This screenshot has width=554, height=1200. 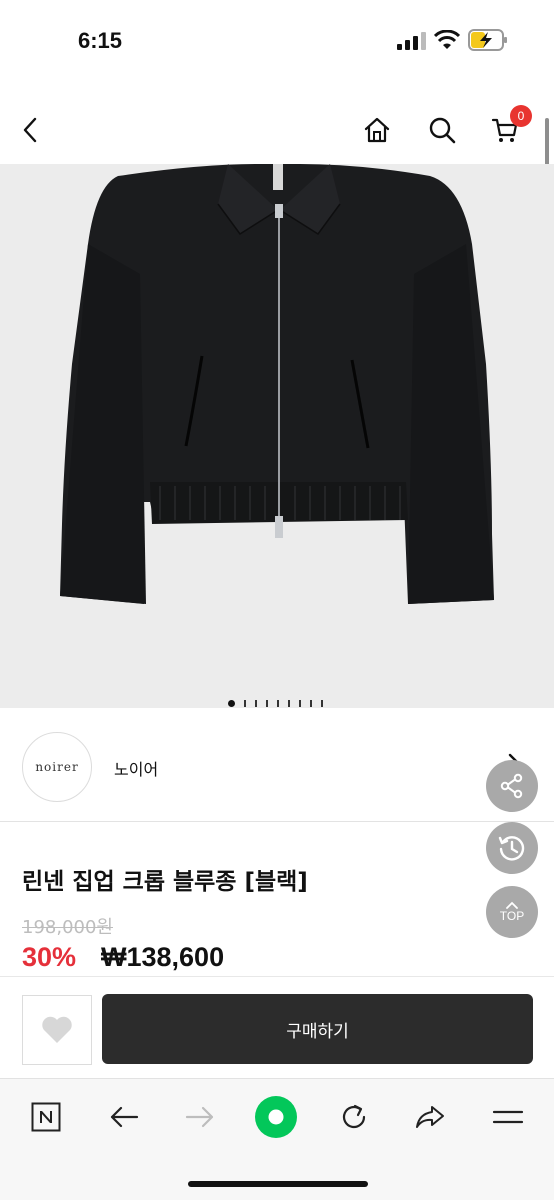 What do you see at coordinates (57, 767) in the screenshot?
I see `brand-logo: noirer` at bounding box center [57, 767].